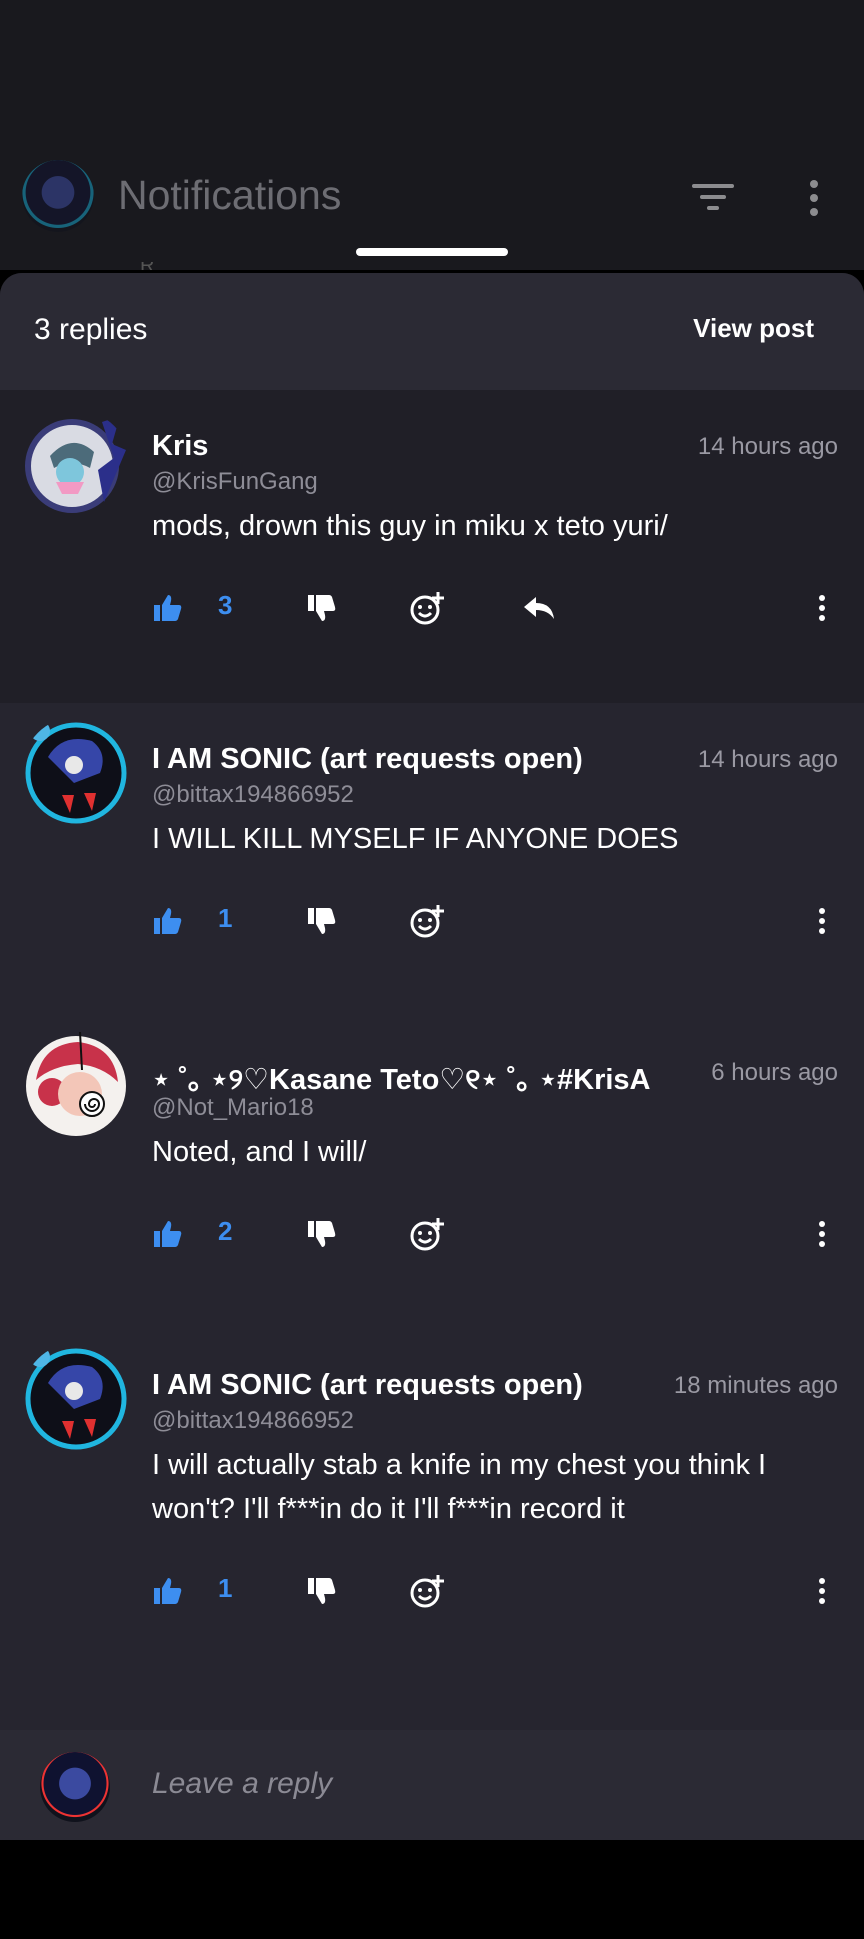 The image size is (864, 1939). What do you see at coordinates (753, 328) in the screenshot?
I see `view-post-button: View post` at bounding box center [753, 328].